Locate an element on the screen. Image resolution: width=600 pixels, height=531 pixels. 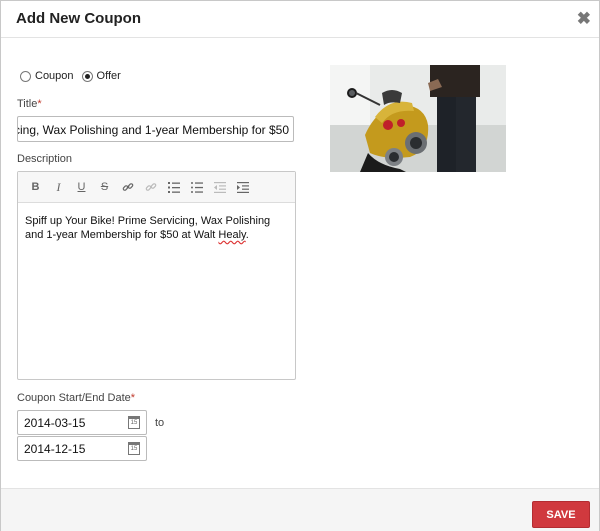
title-label: Title* is located at coordinates (29, 104).